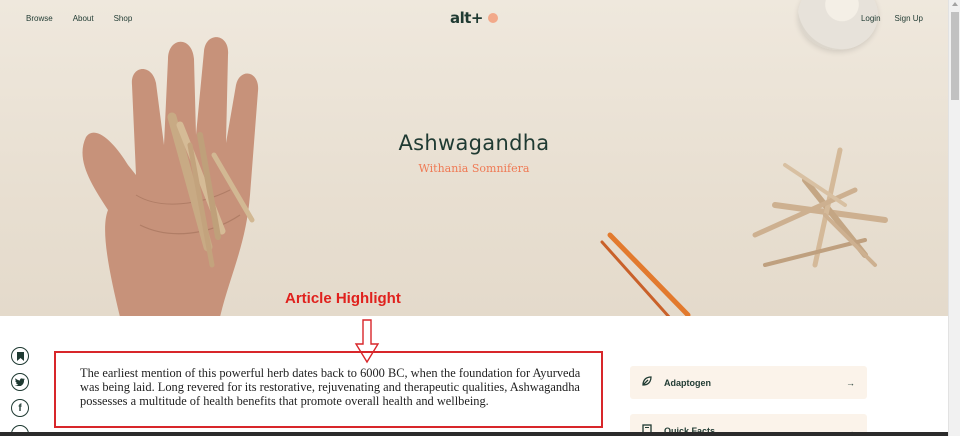 The image size is (960, 436). Describe the element at coordinates (838, 25) in the screenshot. I see `powder-bowl-image` at that location.